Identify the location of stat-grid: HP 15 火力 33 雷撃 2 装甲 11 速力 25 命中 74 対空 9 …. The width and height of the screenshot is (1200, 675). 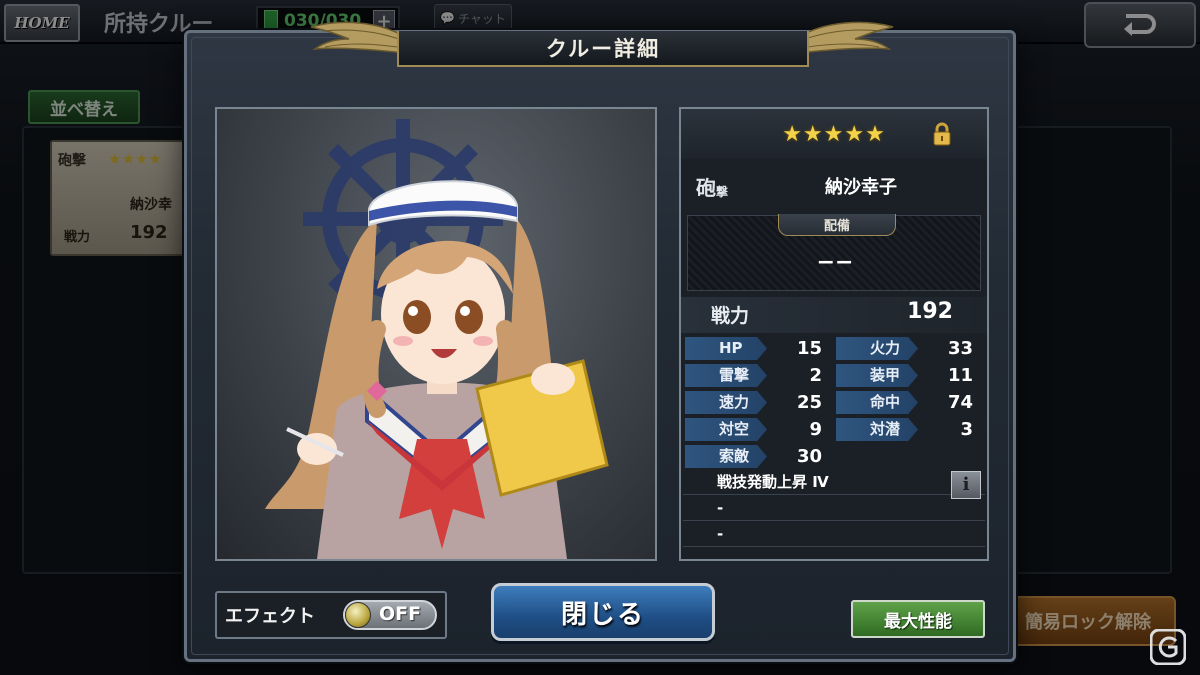
(834, 402).